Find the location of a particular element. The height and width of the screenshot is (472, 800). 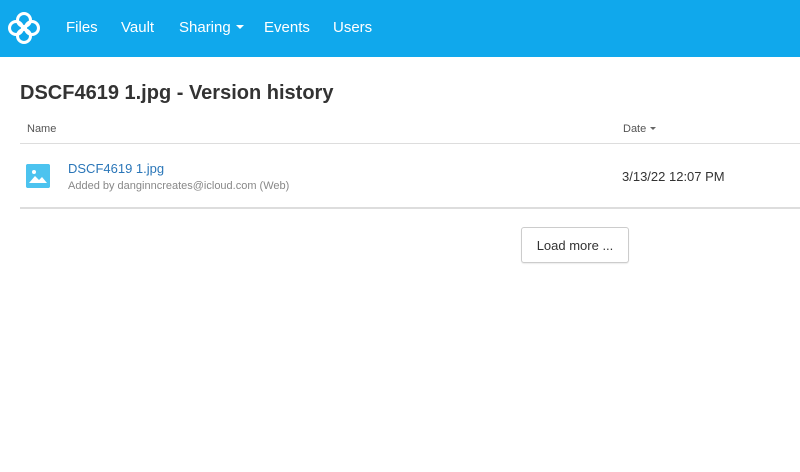

file-added-by: Added by danginncreates@icloud.com (Web) is located at coordinates (179, 186).